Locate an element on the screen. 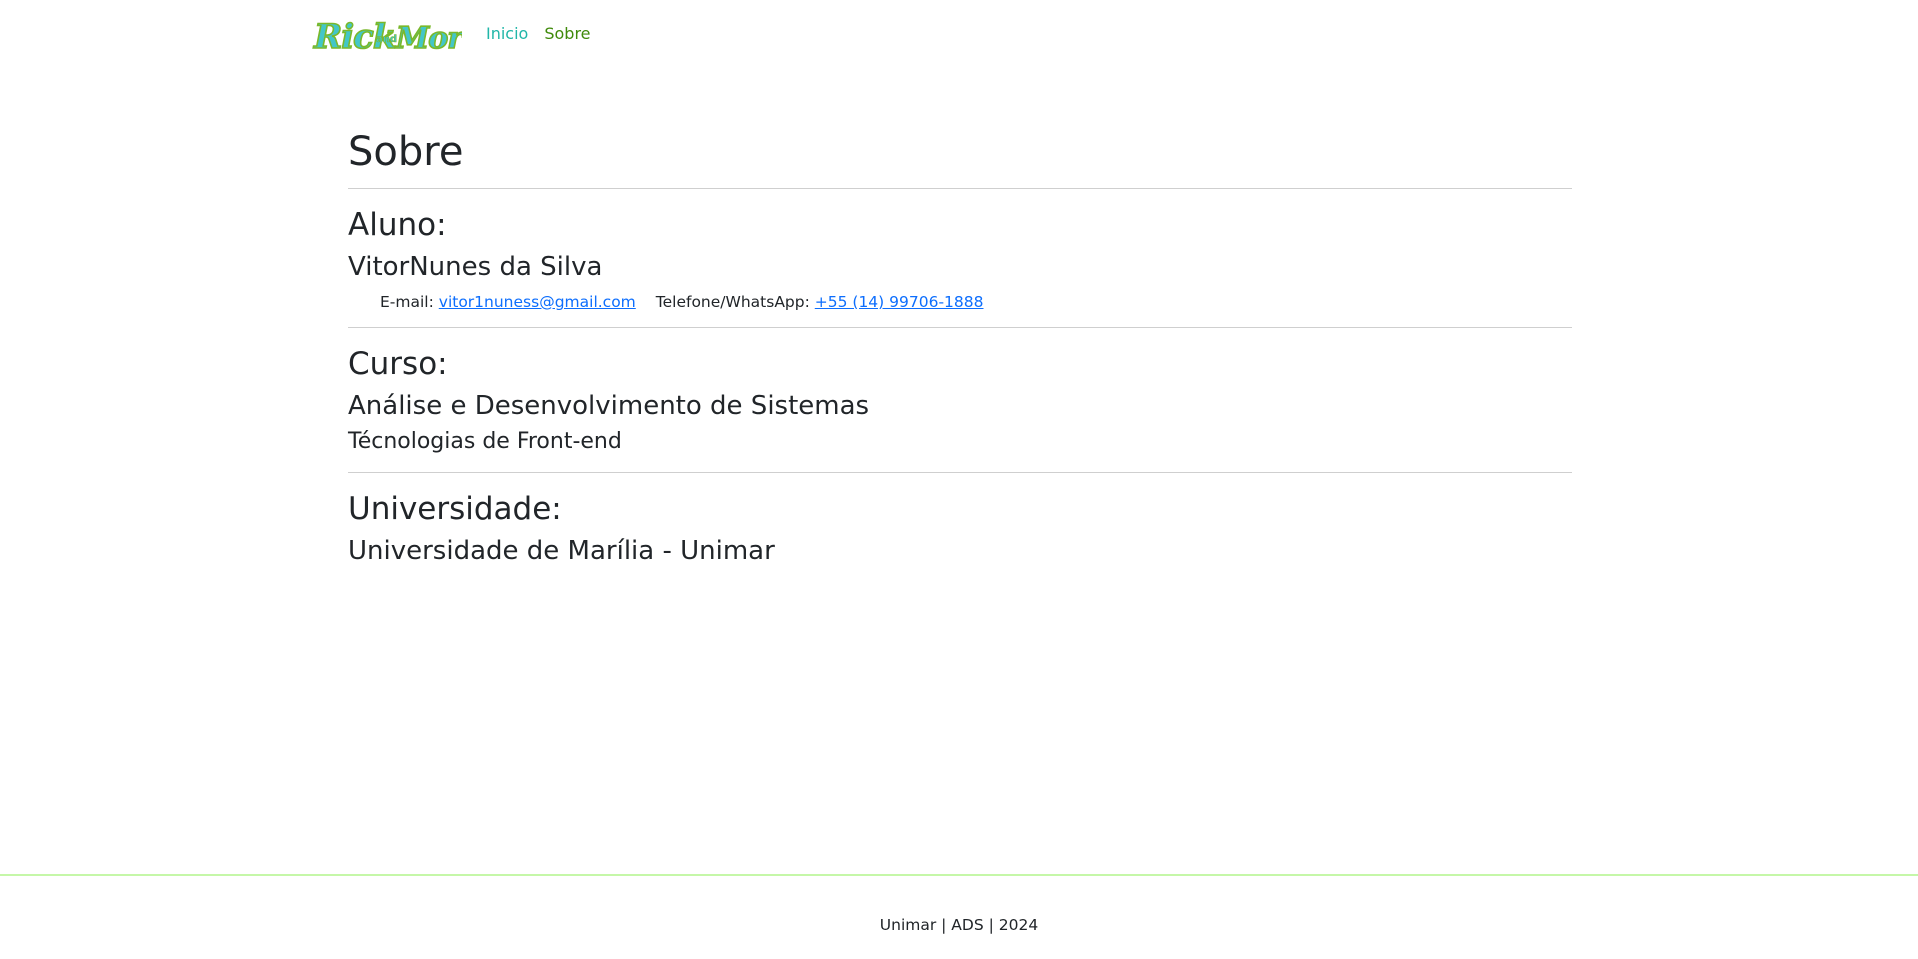  phone-group: Telefone/WhatsApp: +55 (14) 99706-1888 is located at coordinates (820, 302).